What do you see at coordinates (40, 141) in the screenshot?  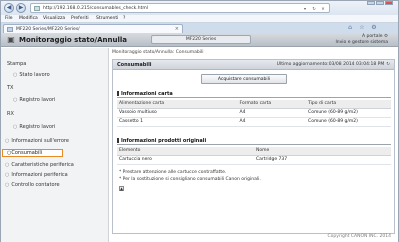 I see `sidebar-item-label: Informazioni sull'errore` at bounding box center [40, 141].